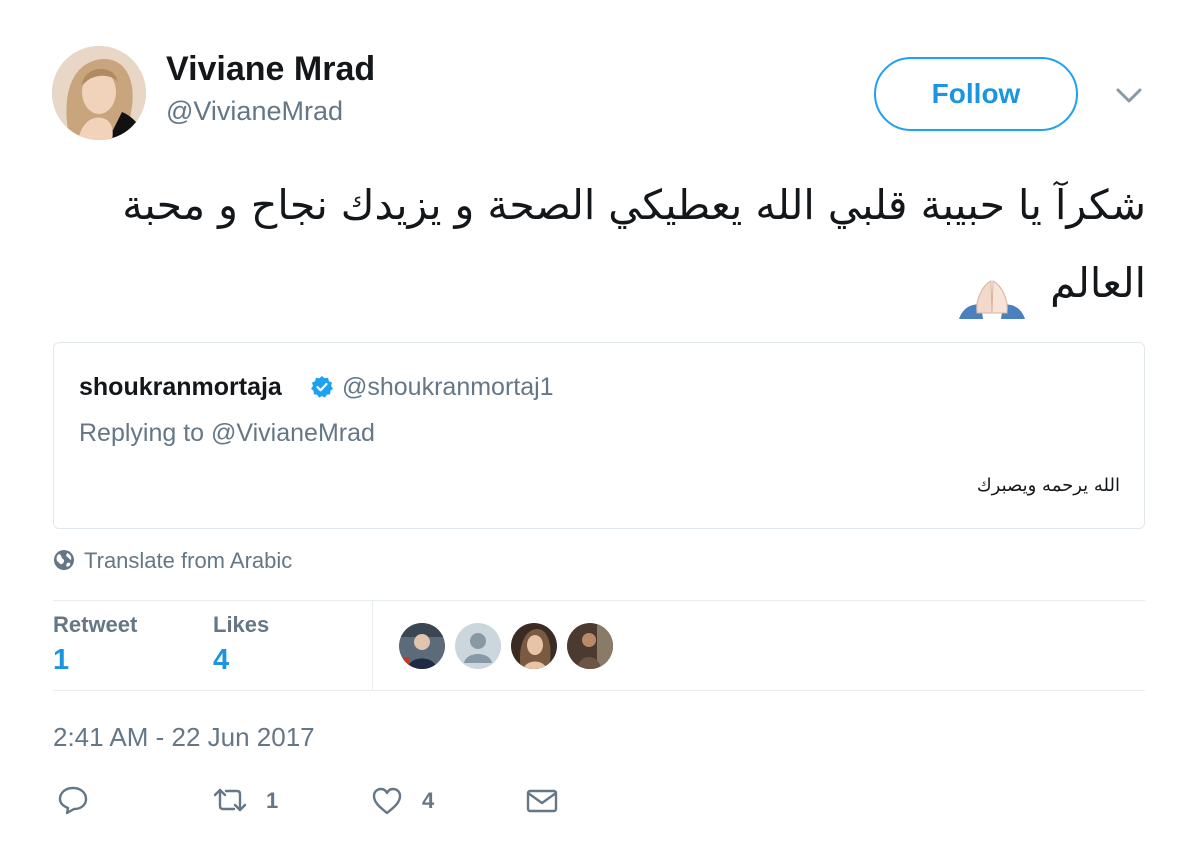 The width and height of the screenshot is (1200, 864). Describe the element at coordinates (372, 645) in the screenshot. I see `stats-separator` at that location.